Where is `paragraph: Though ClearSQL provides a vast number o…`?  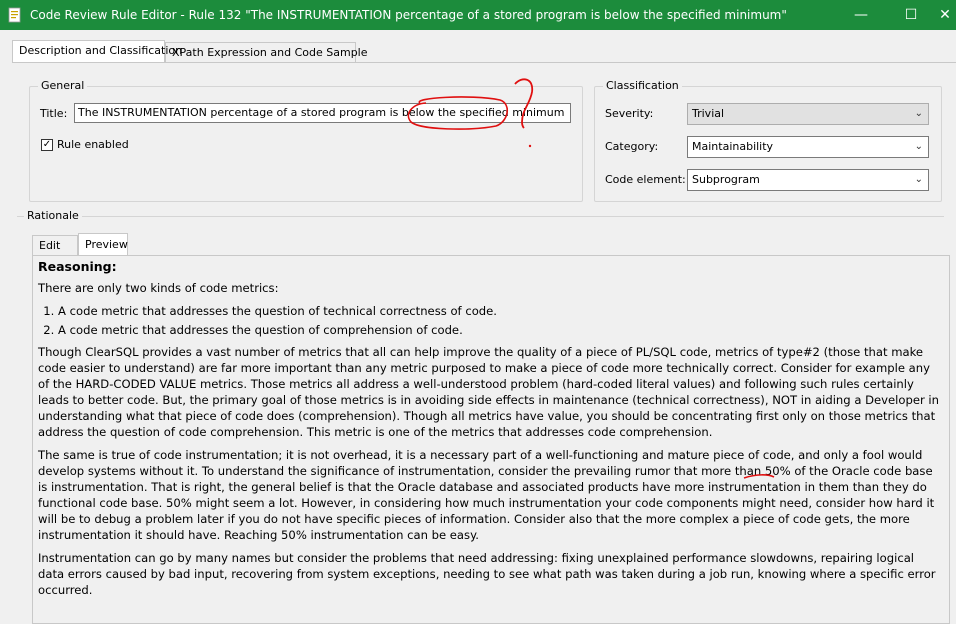 paragraph: Though ClearSQL provides a vast number o… is located at coordinates (488, 392).